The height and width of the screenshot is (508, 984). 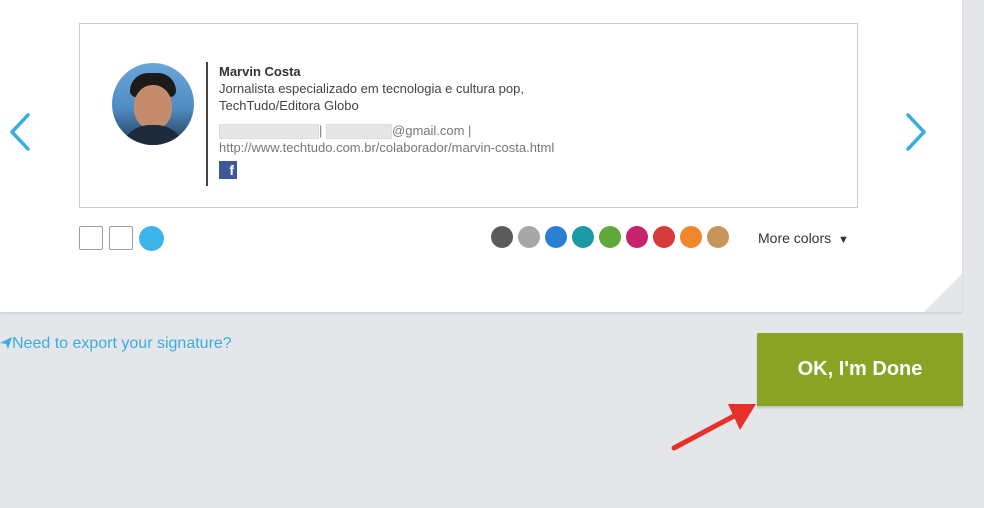 What do you see at coordinates (269, 132) in the screenshot?
I see `redacted-phone` at bounding box center [269, 132].